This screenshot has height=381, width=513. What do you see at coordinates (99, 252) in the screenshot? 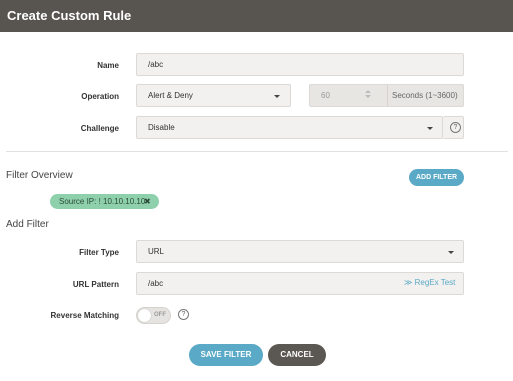
I see `filter-type-label: Filter Type` at bounding box center [99, 252].